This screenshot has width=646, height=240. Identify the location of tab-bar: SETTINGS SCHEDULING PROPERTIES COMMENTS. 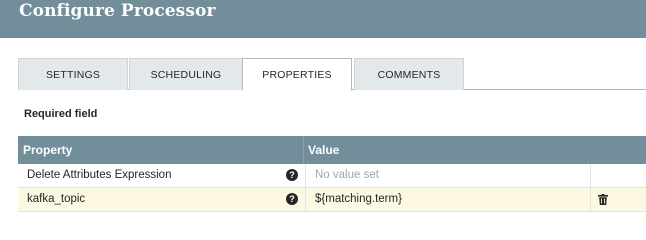
(332, 74).